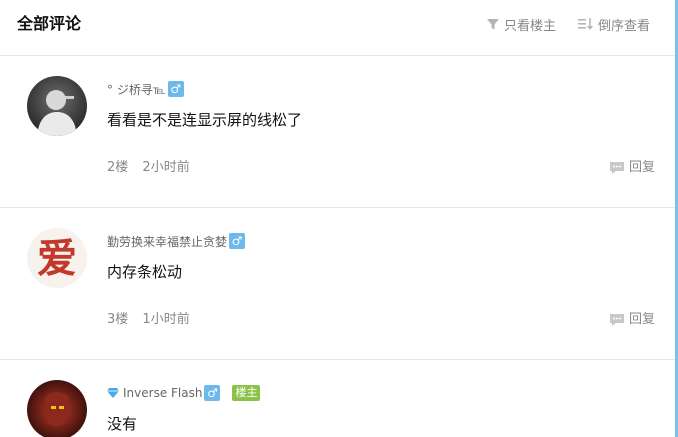 The height and width of the screenshot is (437, 678). I want to click on comment-footer: 3楼 1小时前, so click(148, 320).